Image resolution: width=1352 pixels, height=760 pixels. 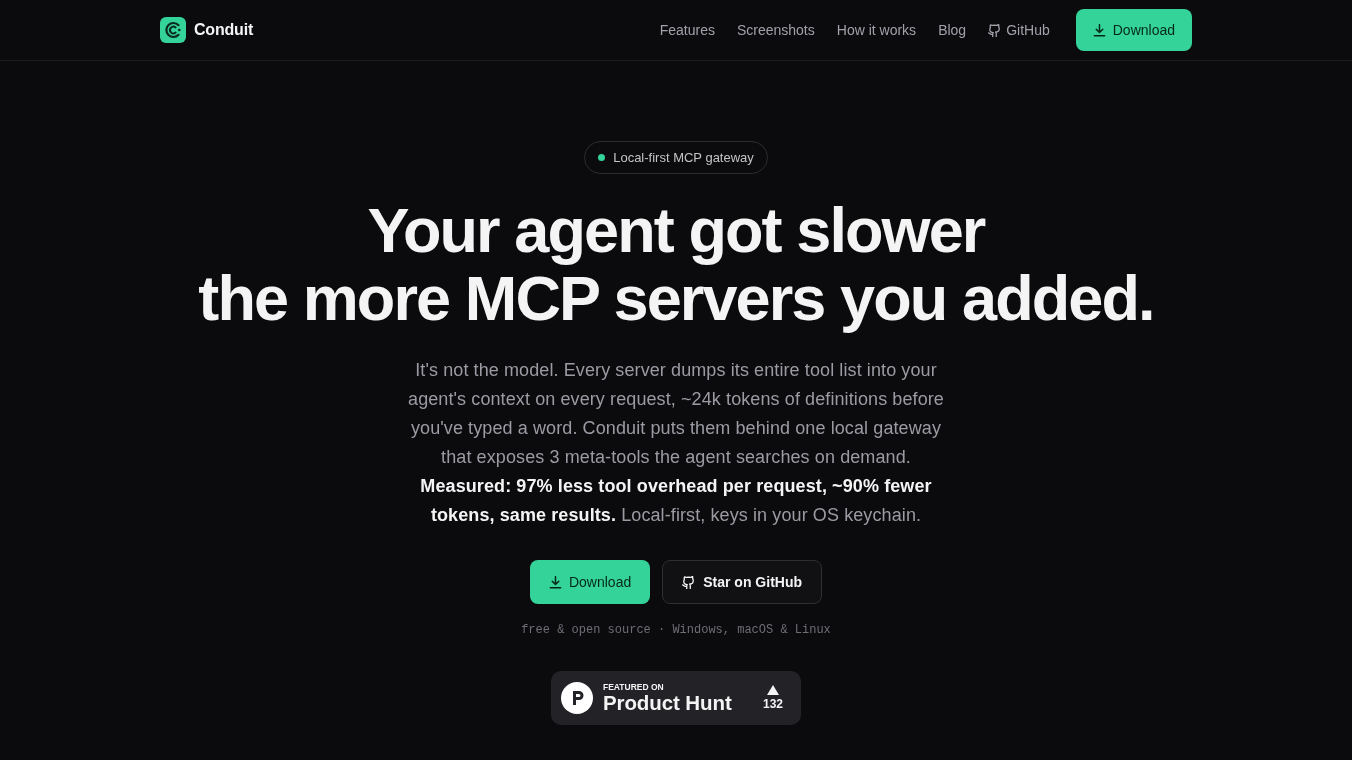 What do you see at coordinates (876, 30) in the screenshot?
I see `nav-link: How it works` at bounding box center [876, 30].